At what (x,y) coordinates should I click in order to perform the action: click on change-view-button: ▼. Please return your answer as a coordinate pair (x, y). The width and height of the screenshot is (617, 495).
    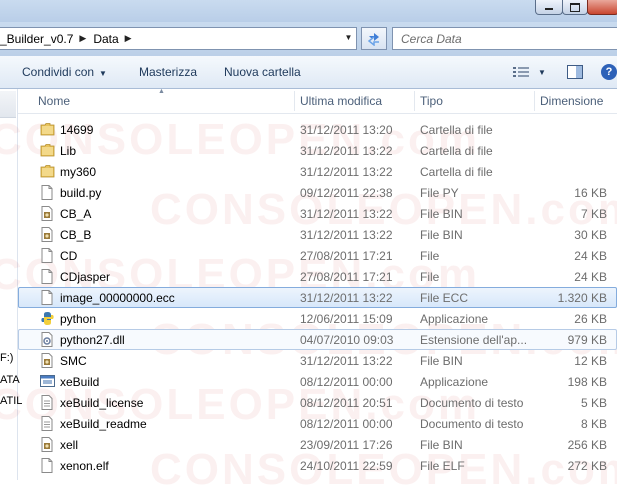
    Looking at the image, I should click on (530, 72).